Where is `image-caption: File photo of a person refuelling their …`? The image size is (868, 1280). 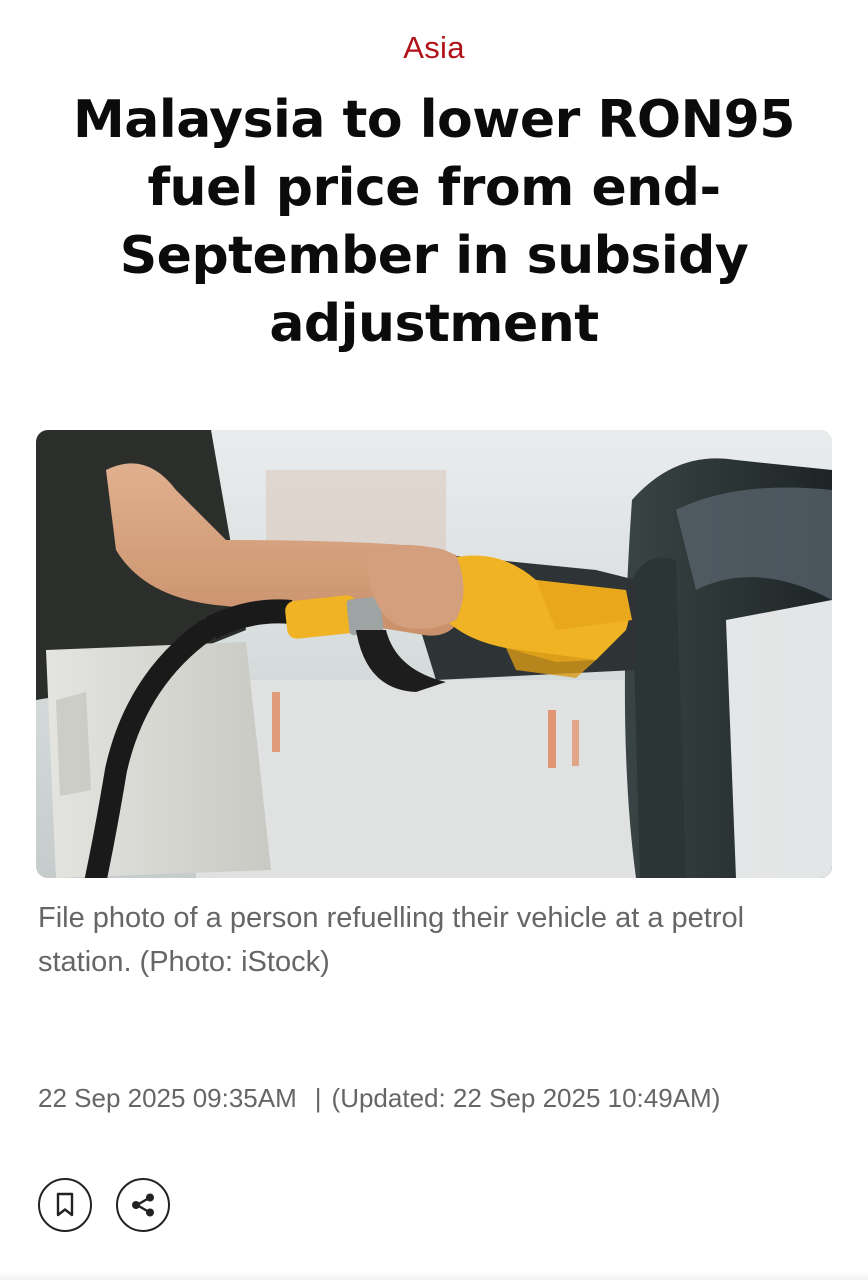
image-caption: File photo of a person refuelling their … is located at coordinates (391, 940).